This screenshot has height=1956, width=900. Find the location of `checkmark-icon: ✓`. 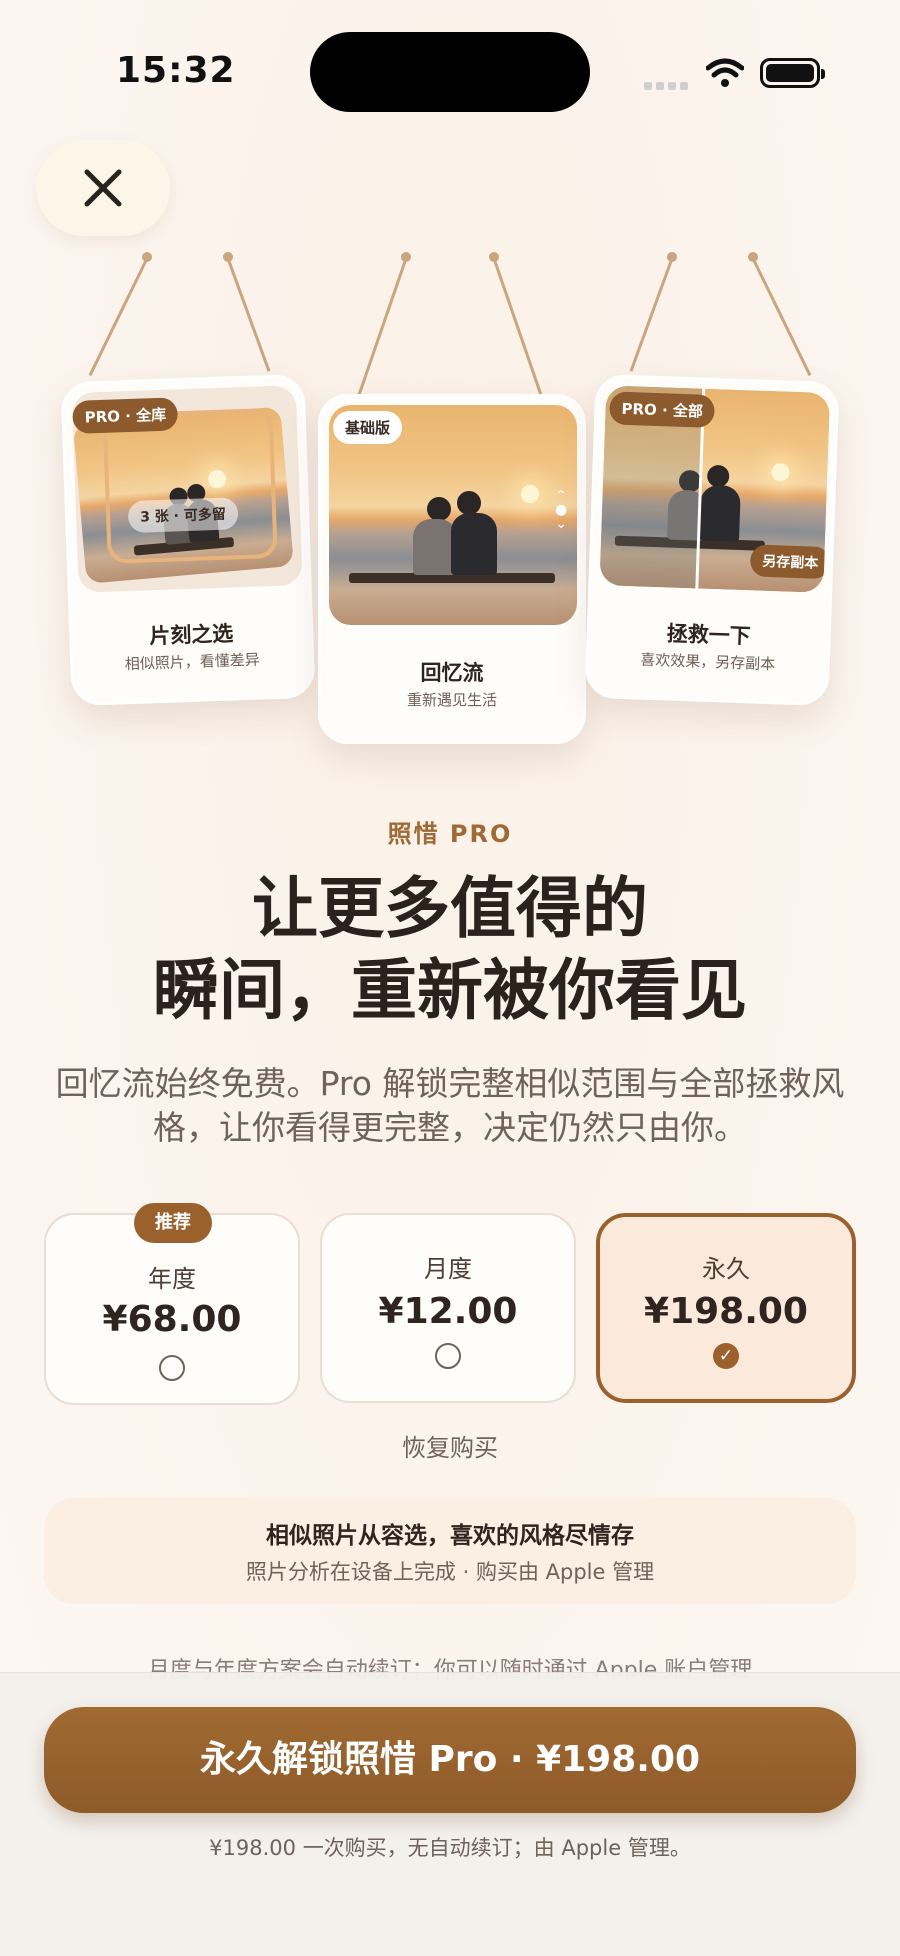

checkmark-icon: ✓ is located at coordinates (726, 1356).